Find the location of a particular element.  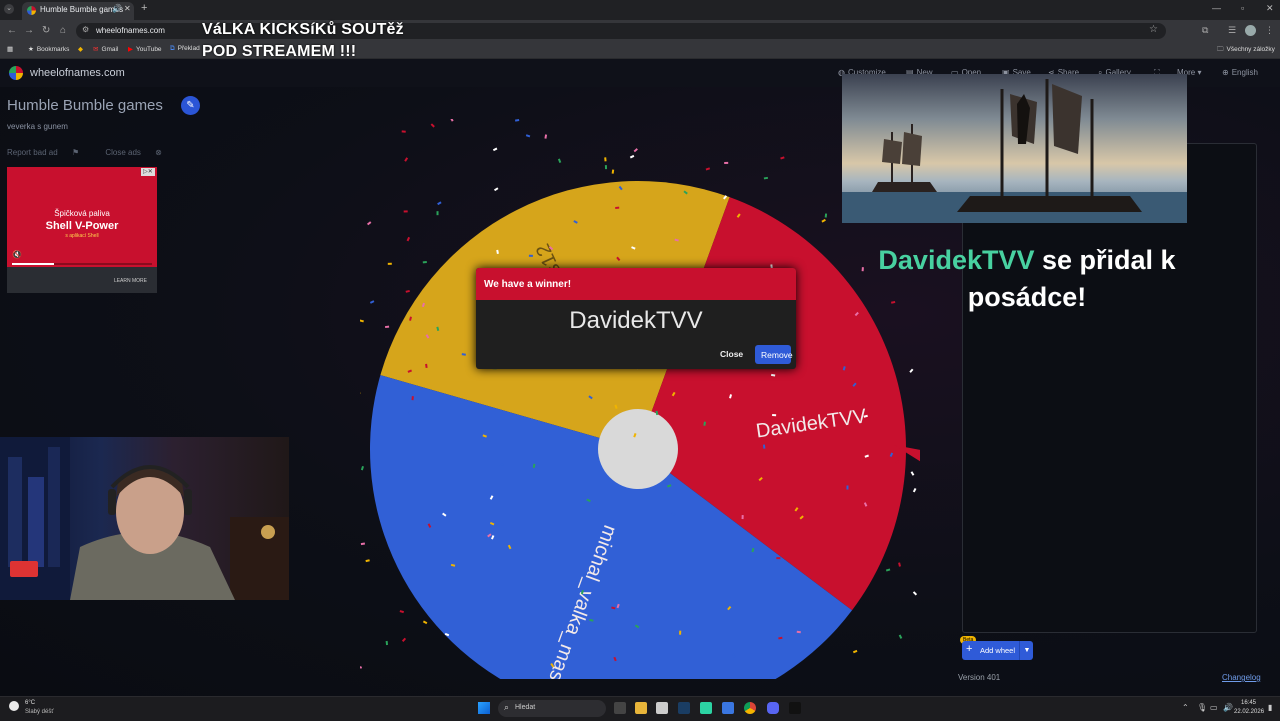

sketch-icon: ◆ is located at coordinates (80, 49).